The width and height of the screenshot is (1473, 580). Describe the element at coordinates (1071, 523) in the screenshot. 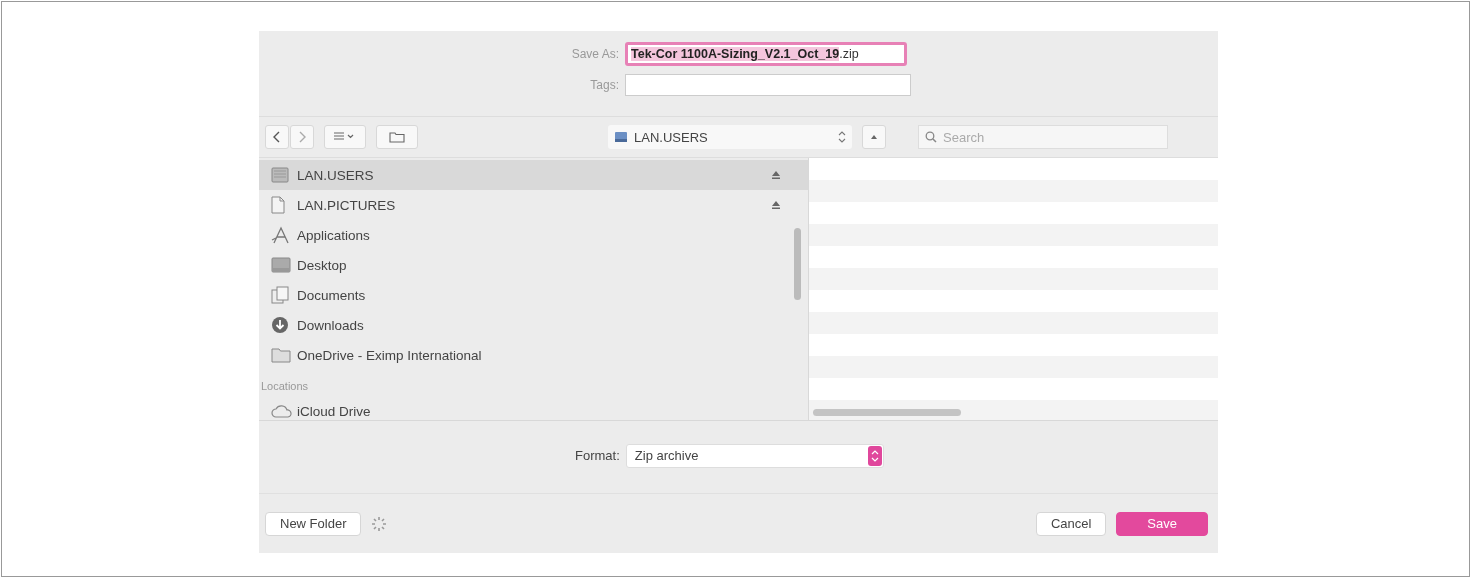

I see `cancel-button: Cancel` at that location.